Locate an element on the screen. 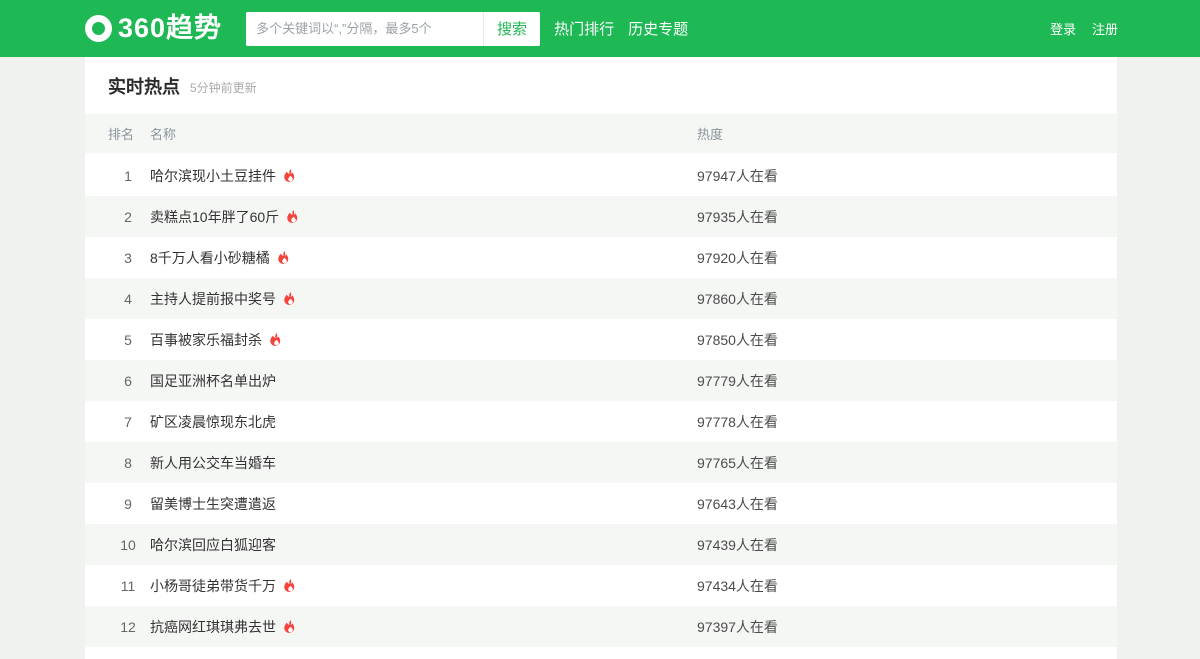  card-header: 实时热点 5分钟前更新 is located at coordinates (601, 85).